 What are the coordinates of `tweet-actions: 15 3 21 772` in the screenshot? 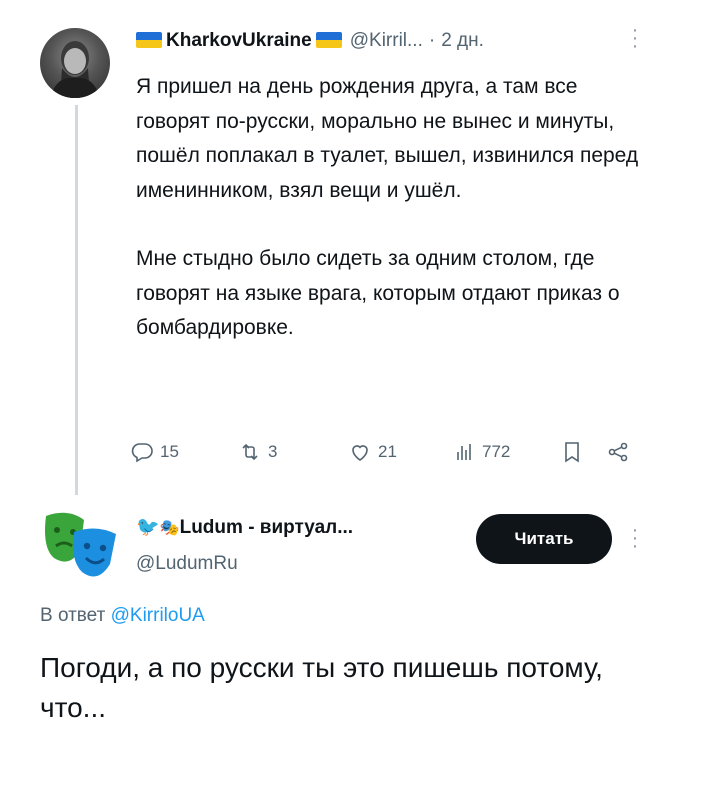 It's located at (385, 455).